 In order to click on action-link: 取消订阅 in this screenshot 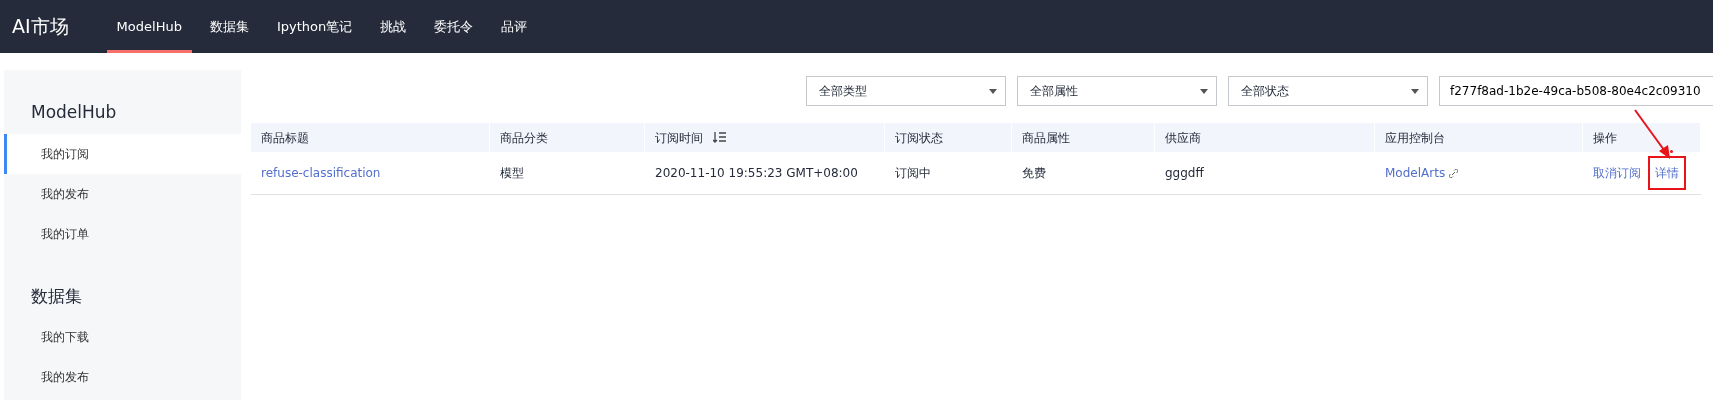, I will do `click(1617, 173)`.